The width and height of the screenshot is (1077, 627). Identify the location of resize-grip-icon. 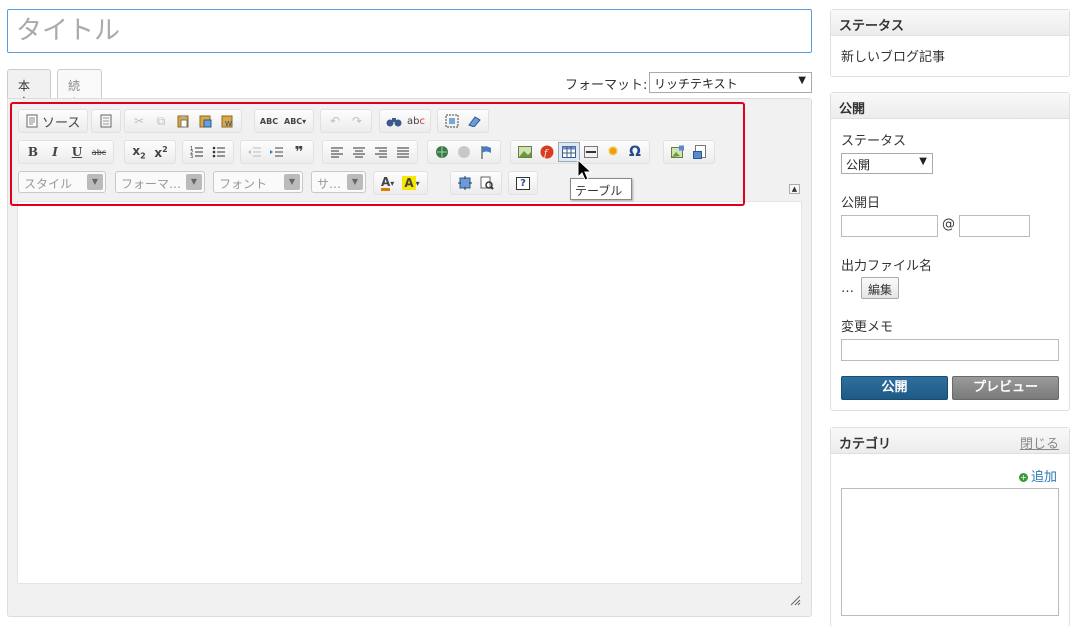
(795, 600).